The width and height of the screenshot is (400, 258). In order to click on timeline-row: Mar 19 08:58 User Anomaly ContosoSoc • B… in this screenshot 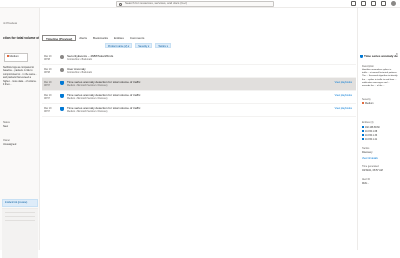, I will do `click(199, 71)`.